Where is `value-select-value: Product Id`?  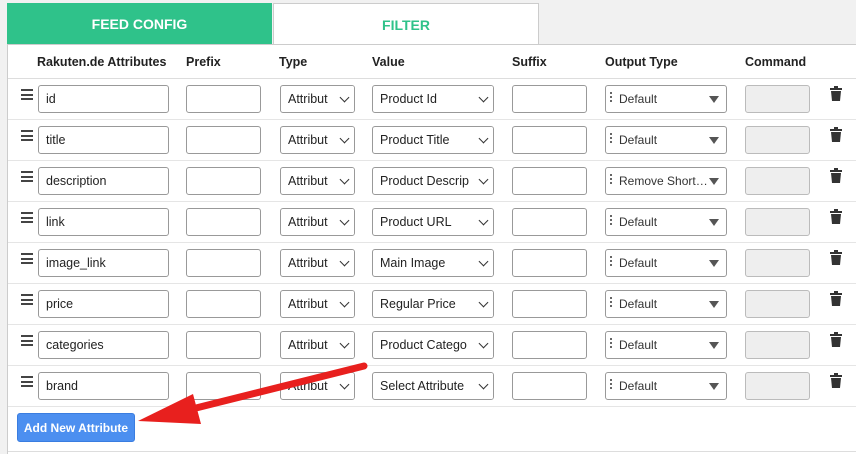
value-select-value: Product Id is located at coordinates (408, 99).